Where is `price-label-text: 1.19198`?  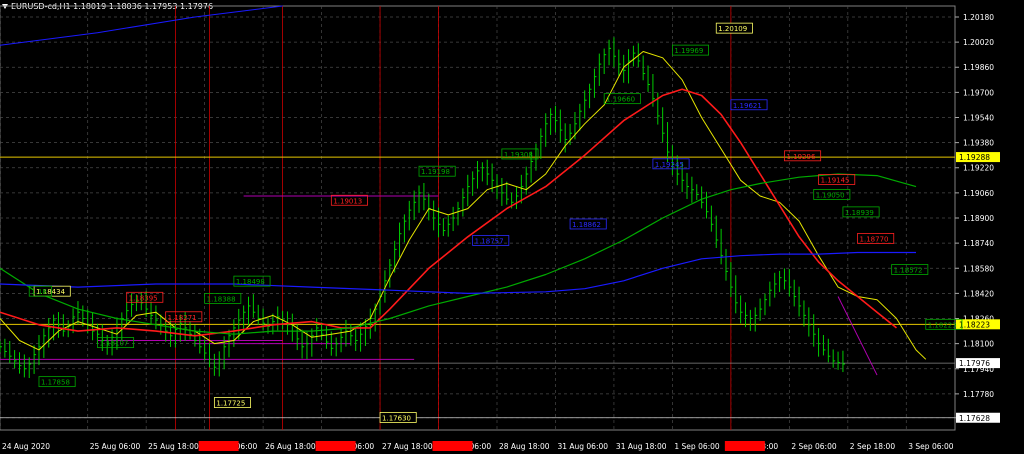
price-label-text: 1.19198 is located at coordinates (435, 172).